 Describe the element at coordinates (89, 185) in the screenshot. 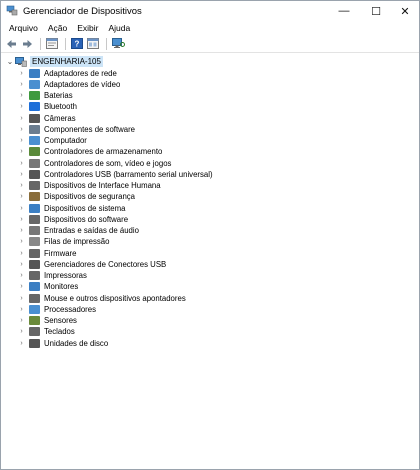

I see `tree-node: › Dispositivos de Interface Humana` at that location.